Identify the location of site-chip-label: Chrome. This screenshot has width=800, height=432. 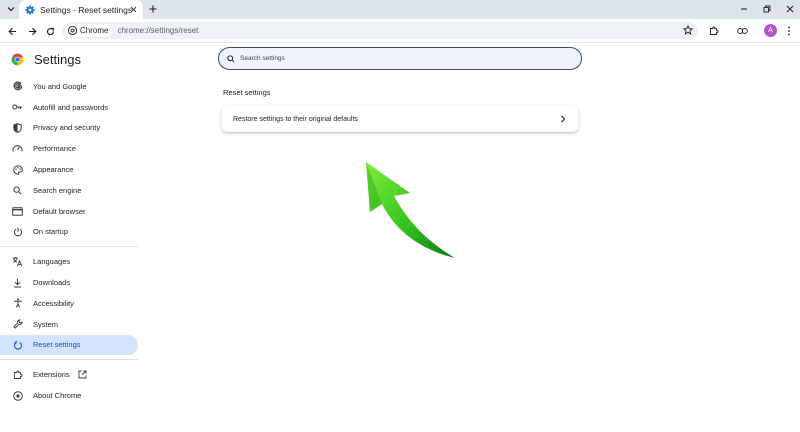
(94, 30).